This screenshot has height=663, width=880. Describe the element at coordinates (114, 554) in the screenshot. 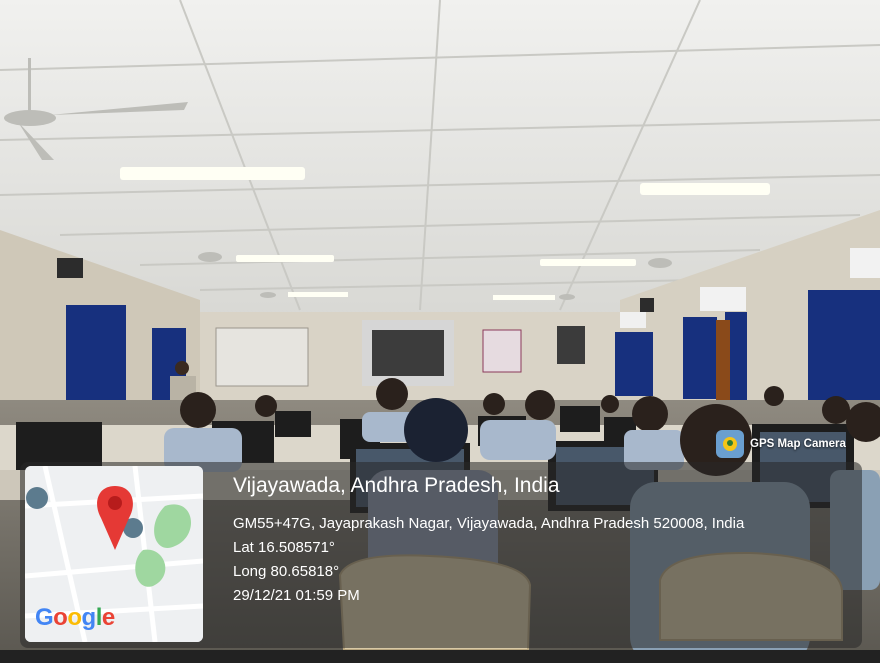

I see `map-thumbnail: Google` at that location.